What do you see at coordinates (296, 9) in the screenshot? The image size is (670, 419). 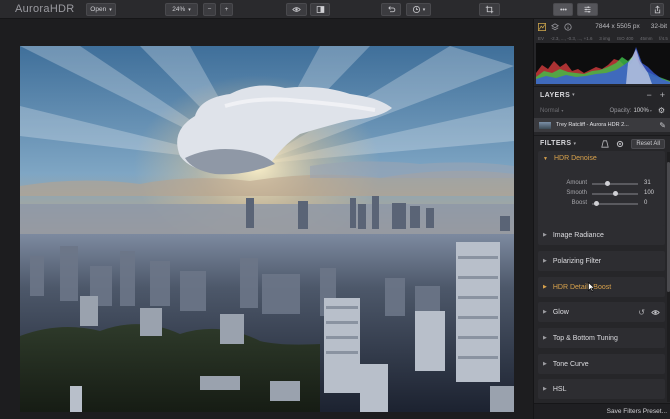 I see `preview-button` at bounding box center [296, 9].